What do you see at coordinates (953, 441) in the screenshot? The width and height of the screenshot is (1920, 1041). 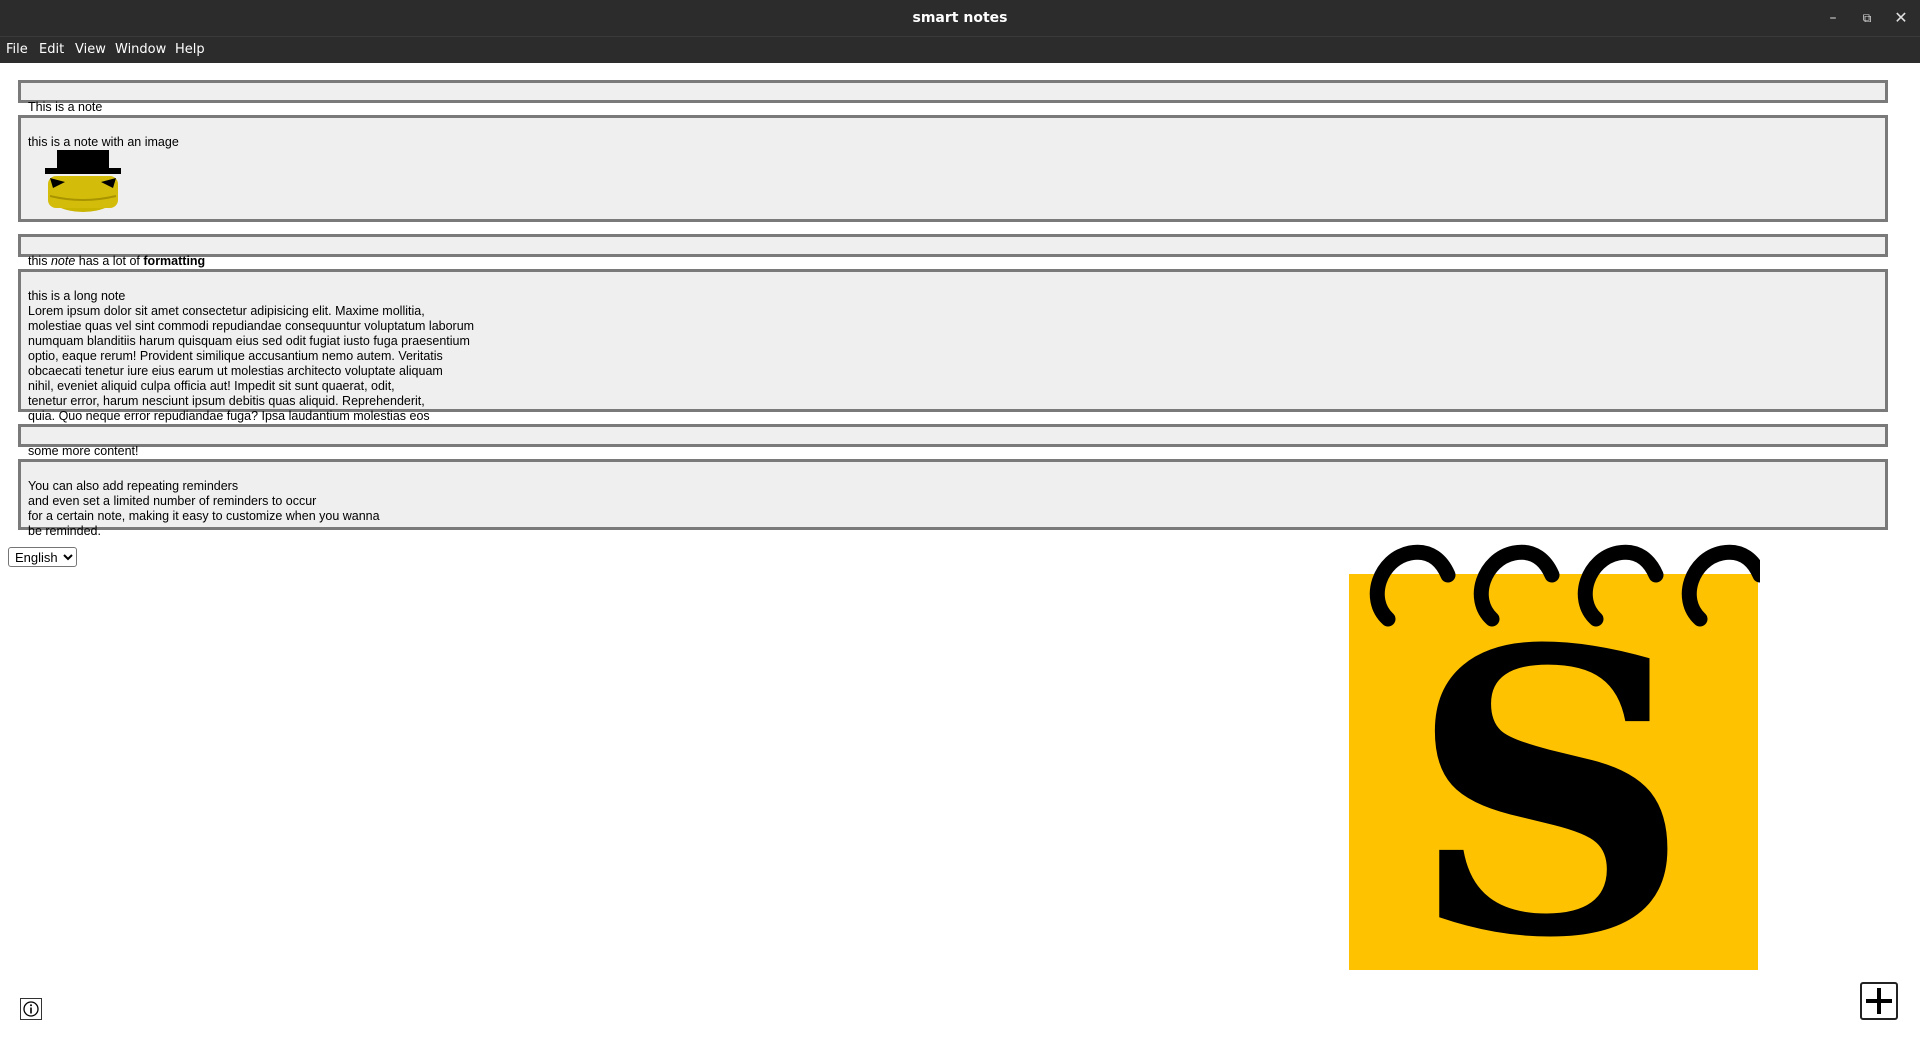 I see `note-card: some more content!` at bounding box center [953, 441].